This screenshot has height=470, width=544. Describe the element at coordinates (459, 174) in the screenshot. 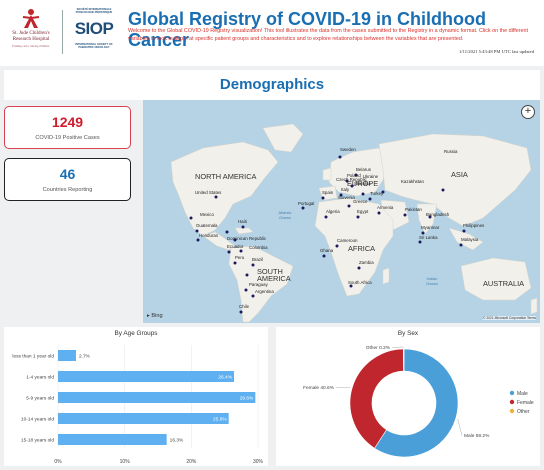

I see `label-asia: ASIA` at that location.